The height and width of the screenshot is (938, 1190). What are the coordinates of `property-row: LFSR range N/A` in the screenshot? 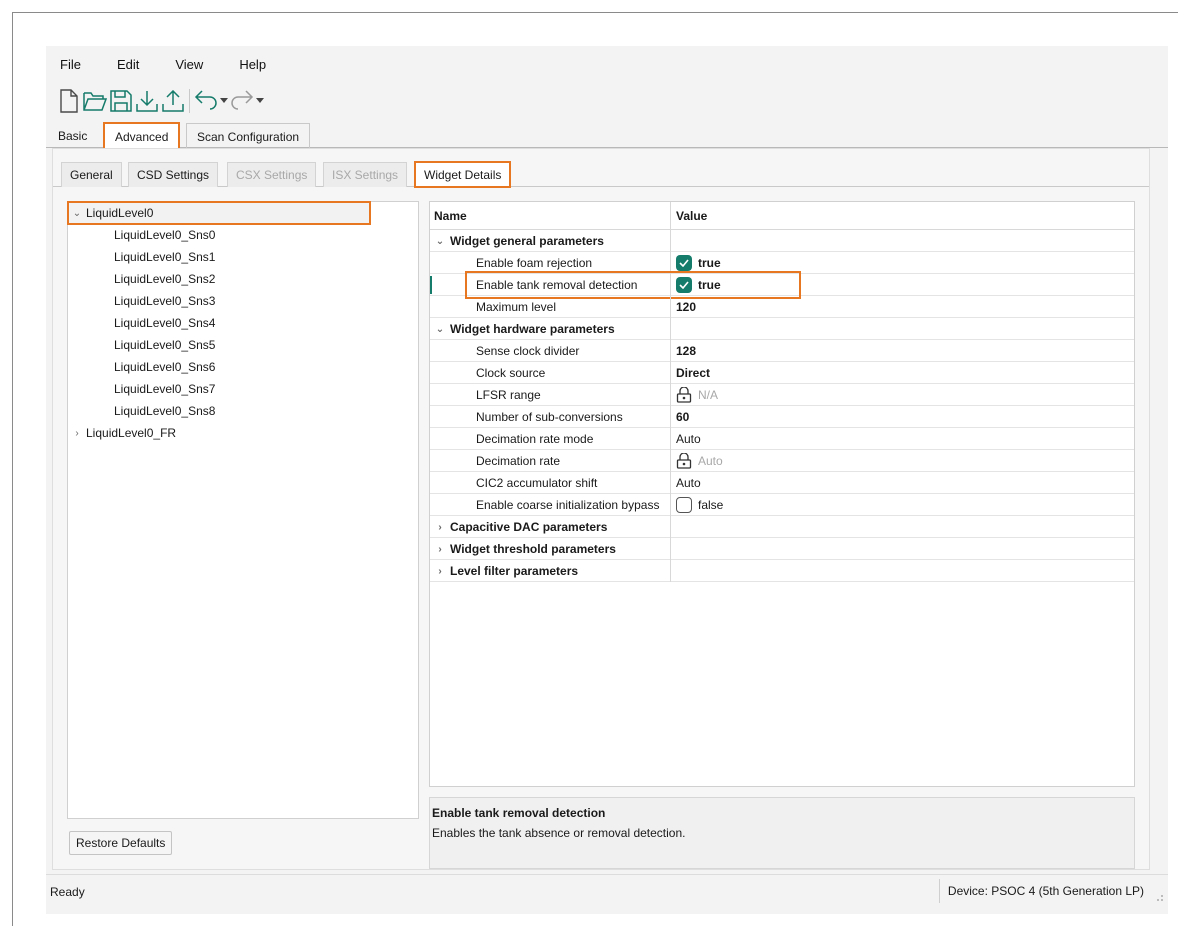 It's located at (782, 395).